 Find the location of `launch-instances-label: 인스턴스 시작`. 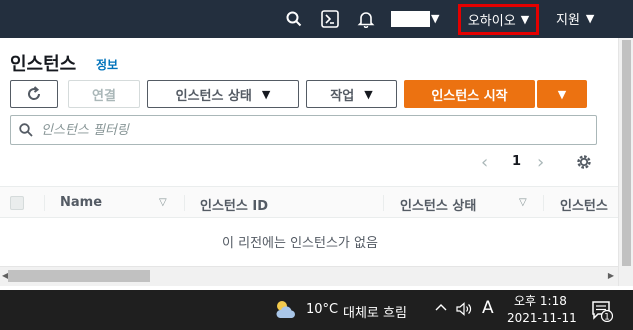

launch-instances-label: 인스턴스 시작 is located at coordinates (469, 96).